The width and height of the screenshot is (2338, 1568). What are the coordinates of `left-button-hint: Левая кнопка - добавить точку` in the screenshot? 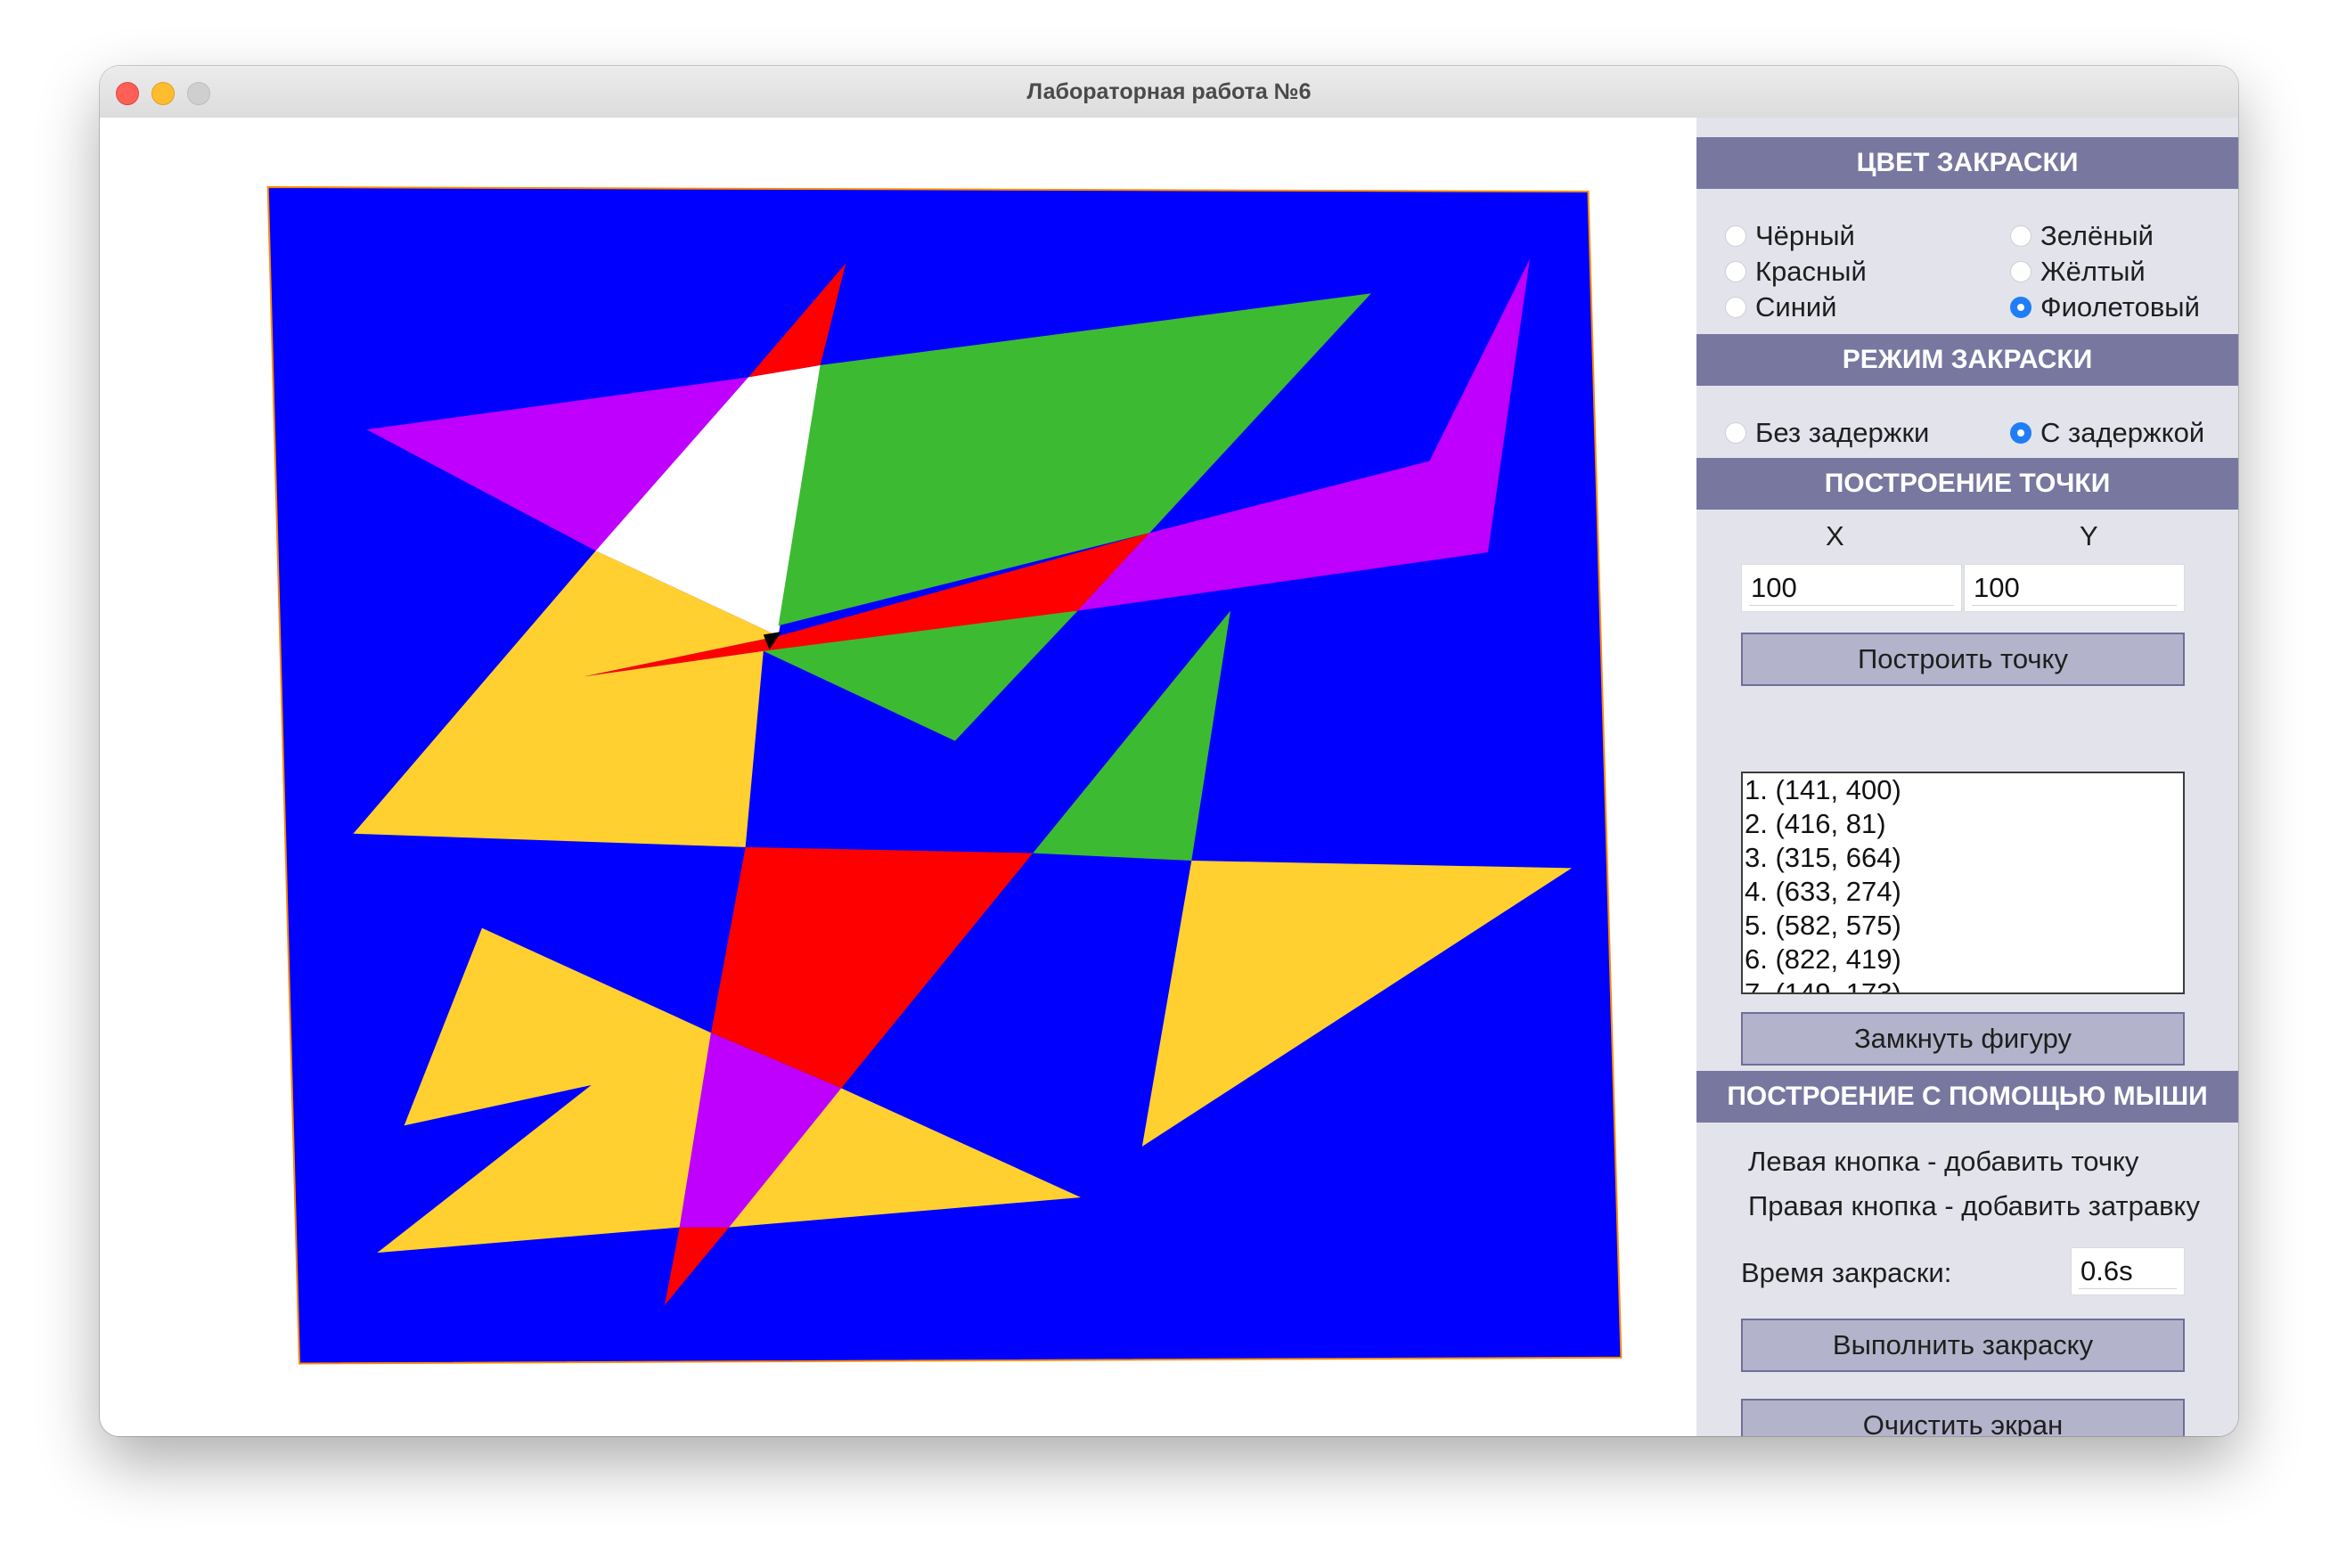 It's located at (1943, 1161).